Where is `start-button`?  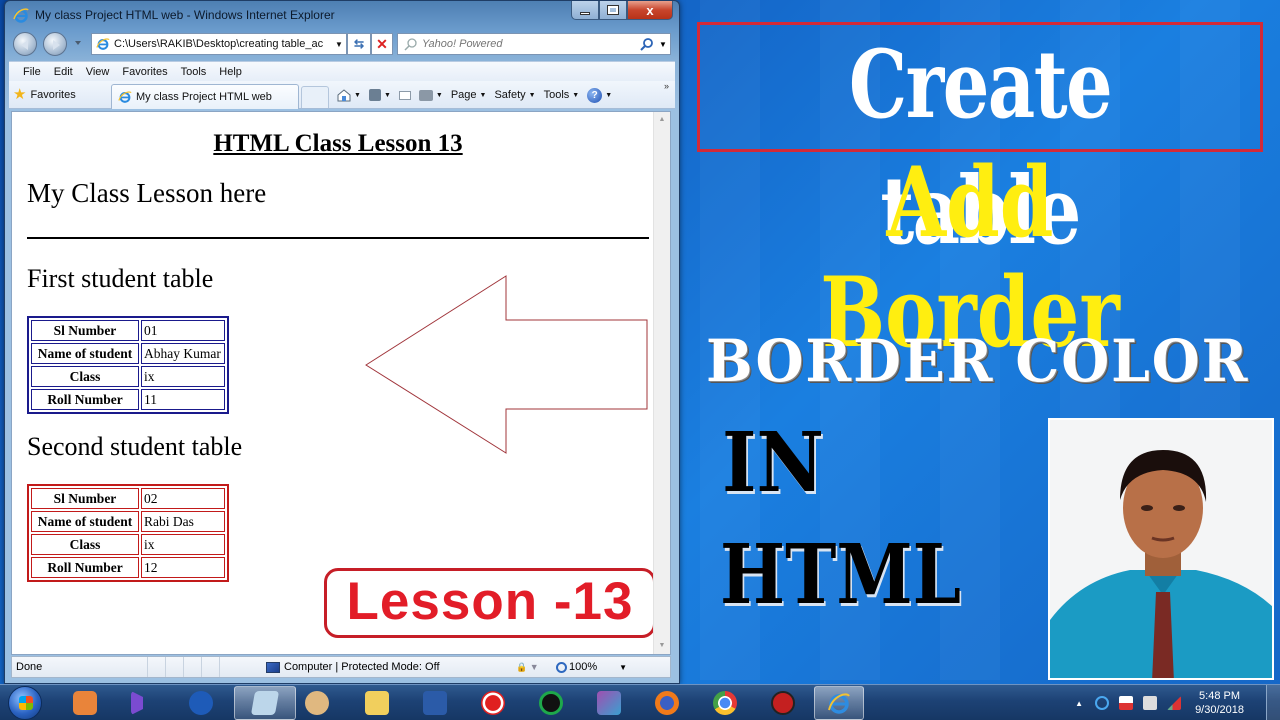 start-button is located at coordinates (25, 703).